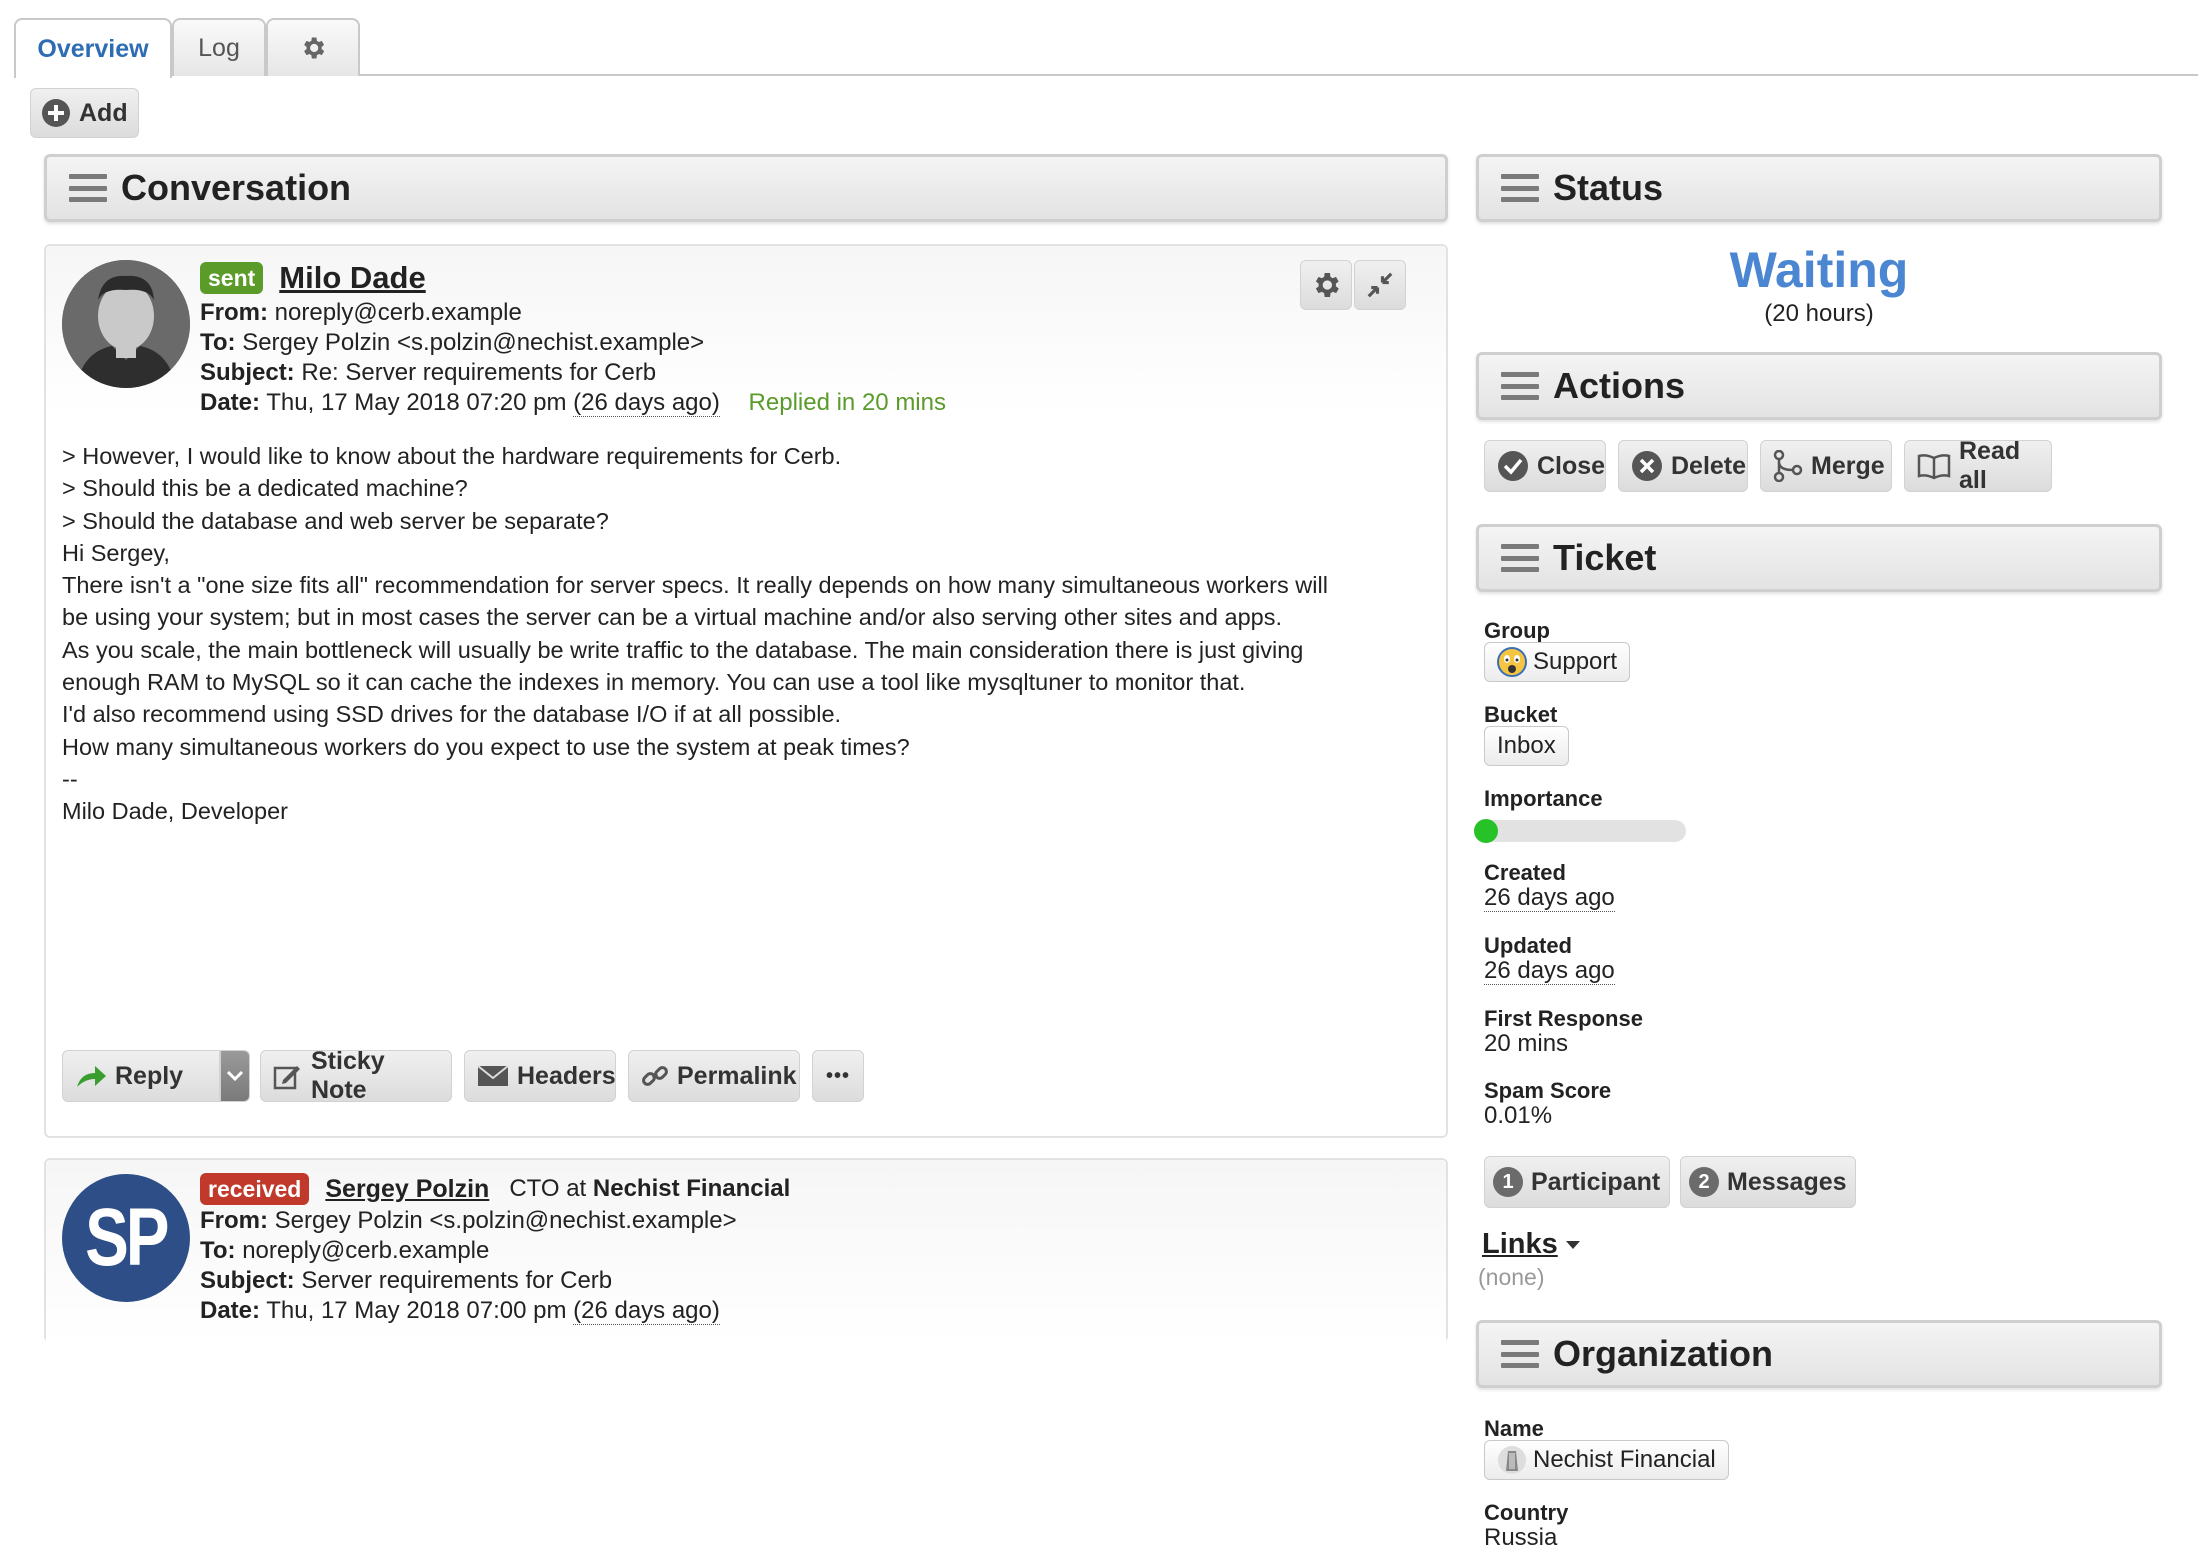 The image size is (2198, 1562). I want to click on date-value: Thu, 17 May 2018 07:20 pm, so click(416, 402).